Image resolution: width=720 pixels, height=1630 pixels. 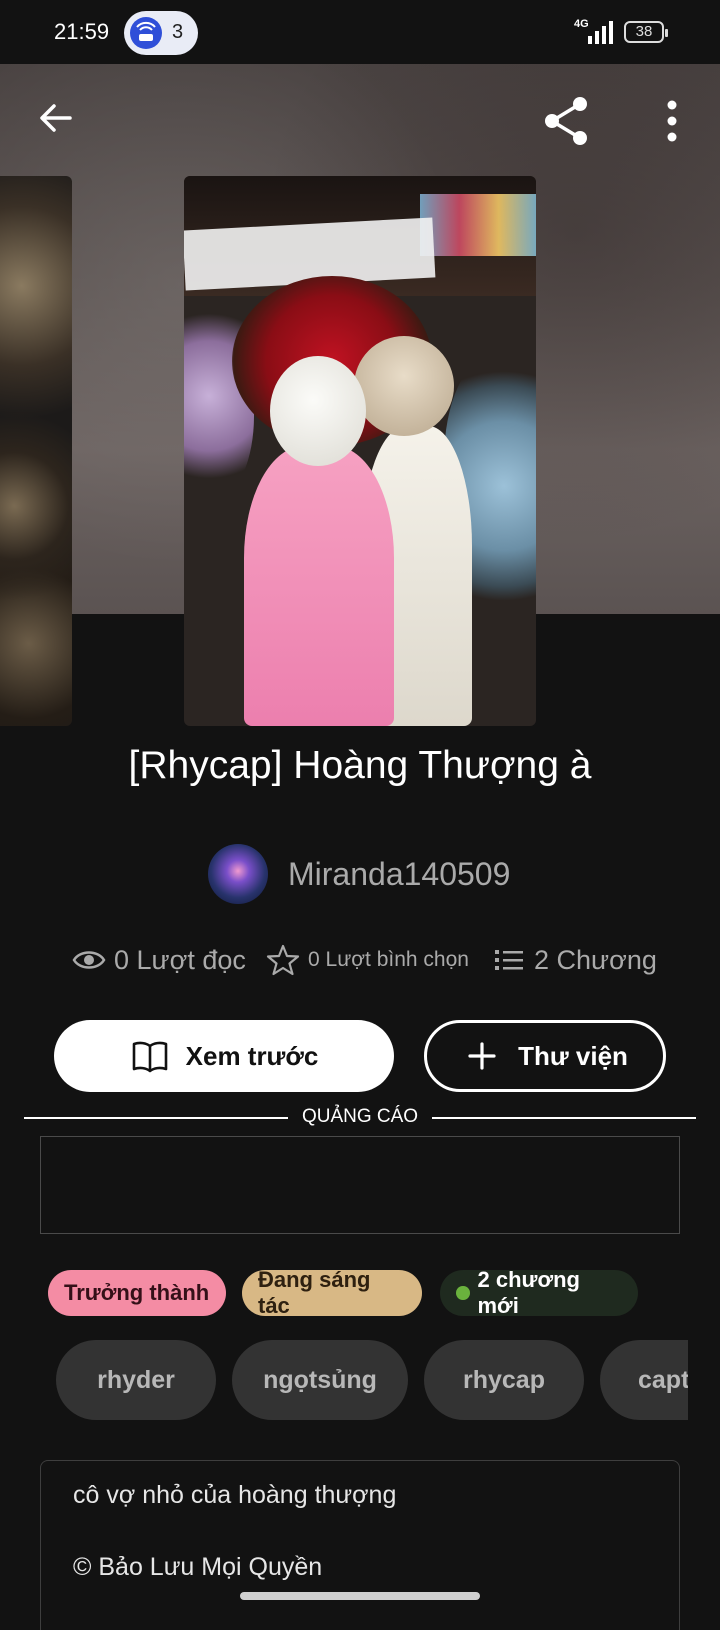 I want to click on mature-badge: Trưởng thành, so click(x=137, y=1293).